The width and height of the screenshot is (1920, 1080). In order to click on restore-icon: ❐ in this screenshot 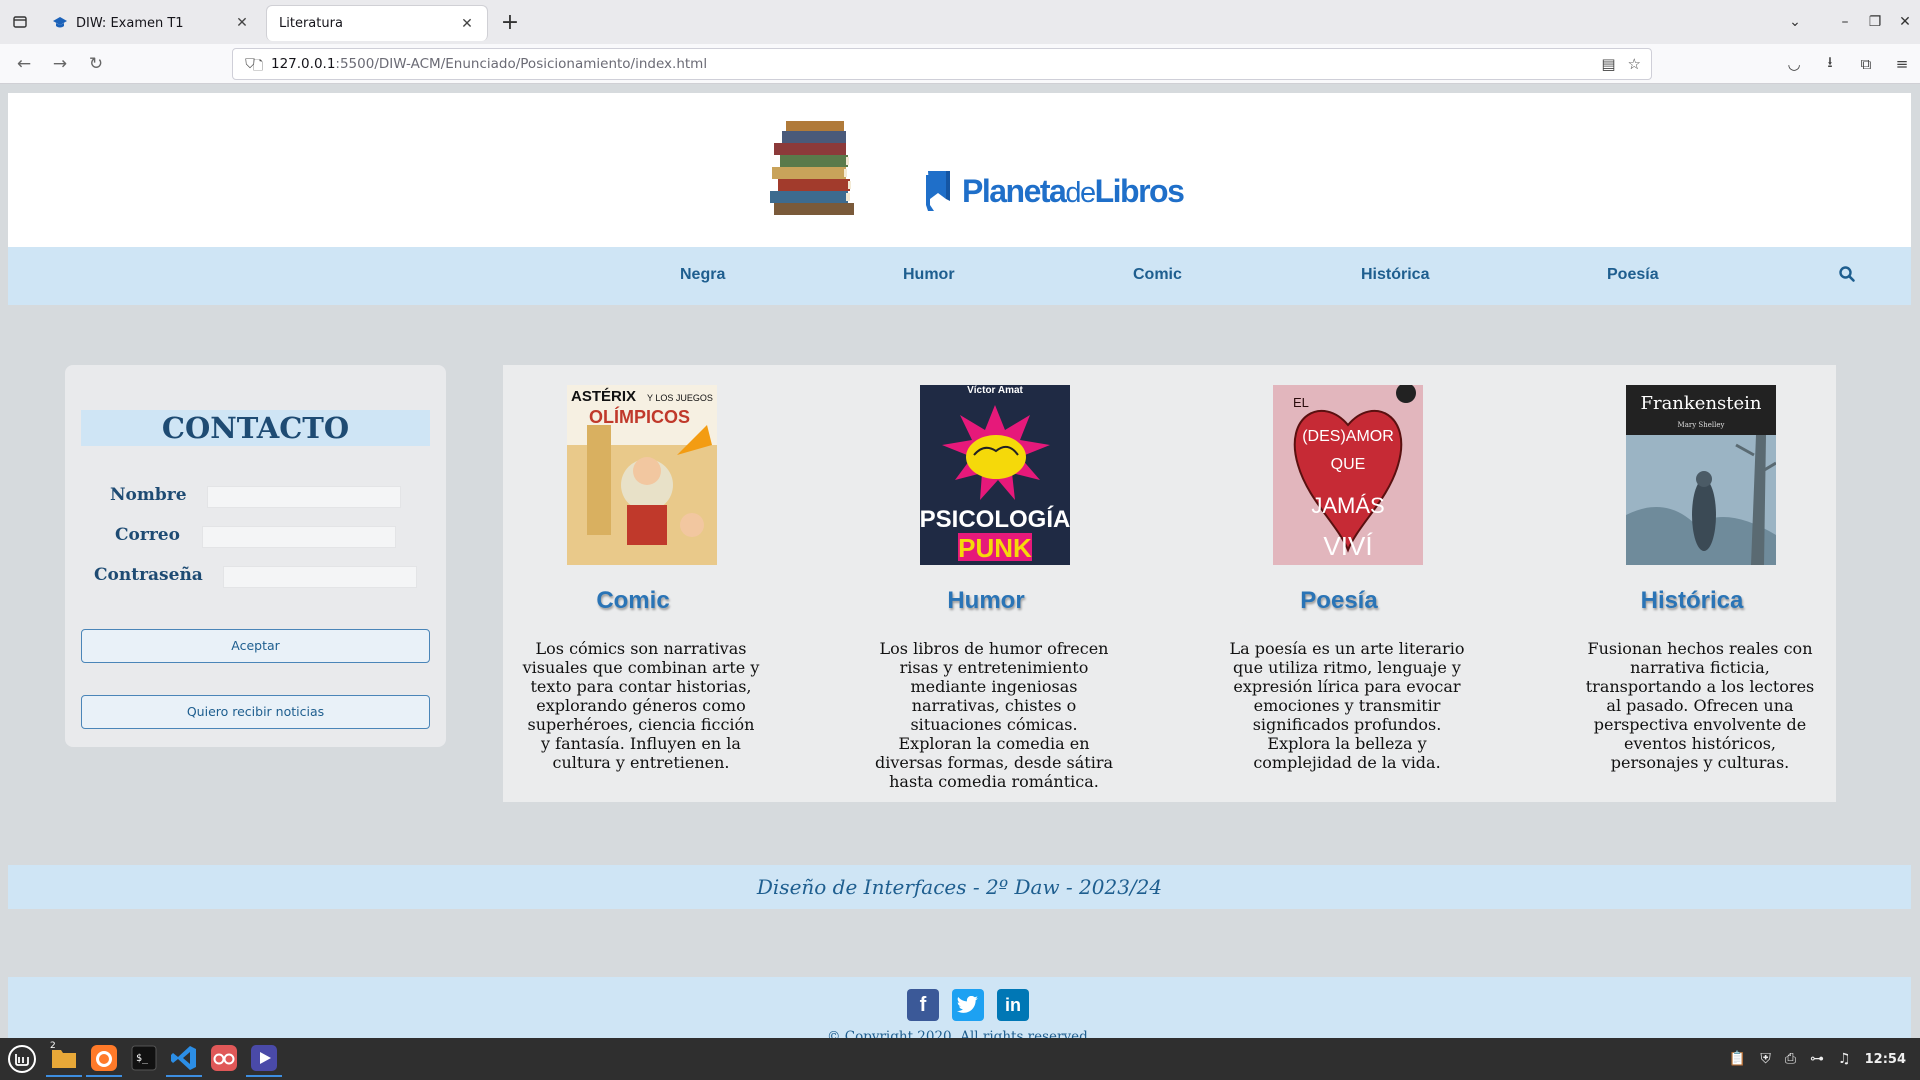, I will do `click(1875, 22)`.